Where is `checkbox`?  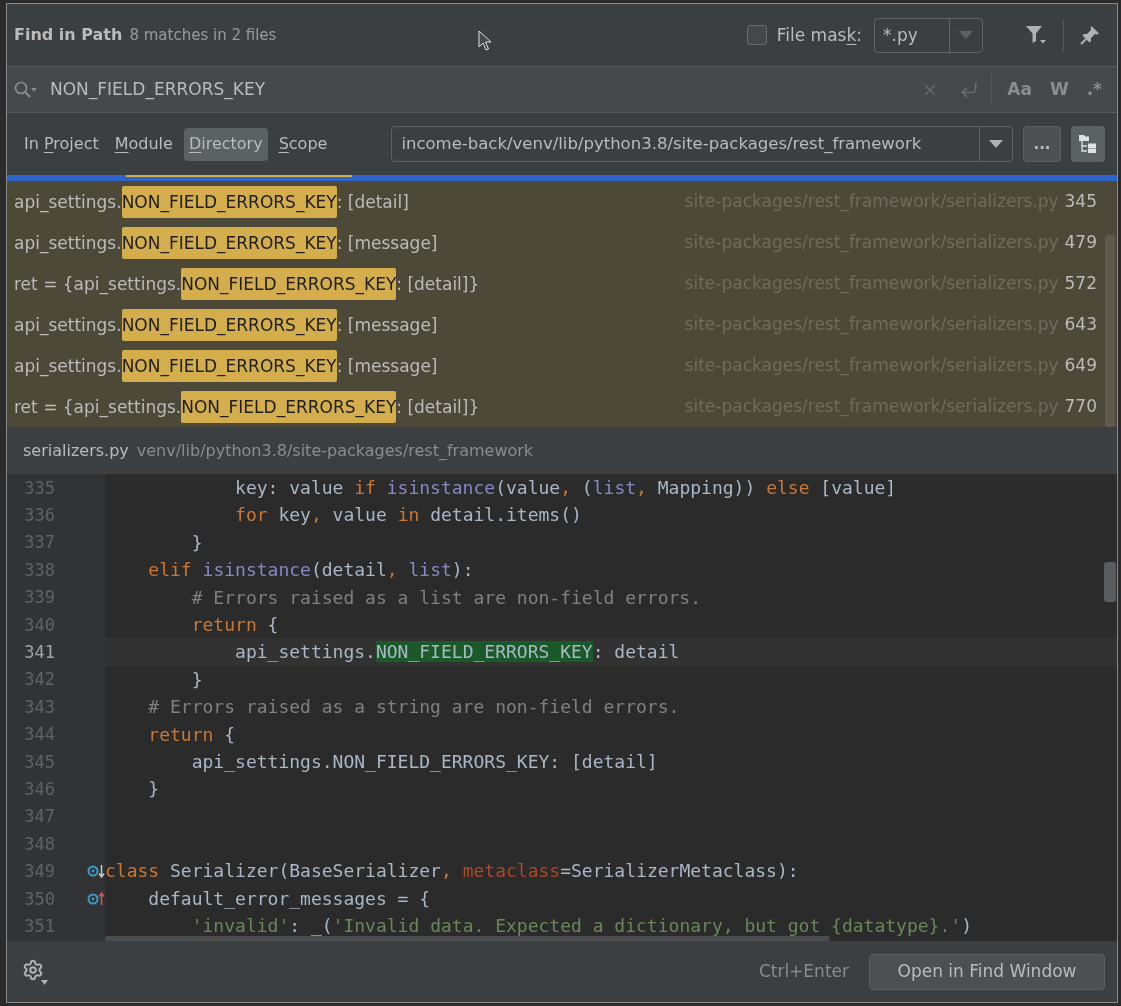
checkbox is located at coordinates (756, 35).